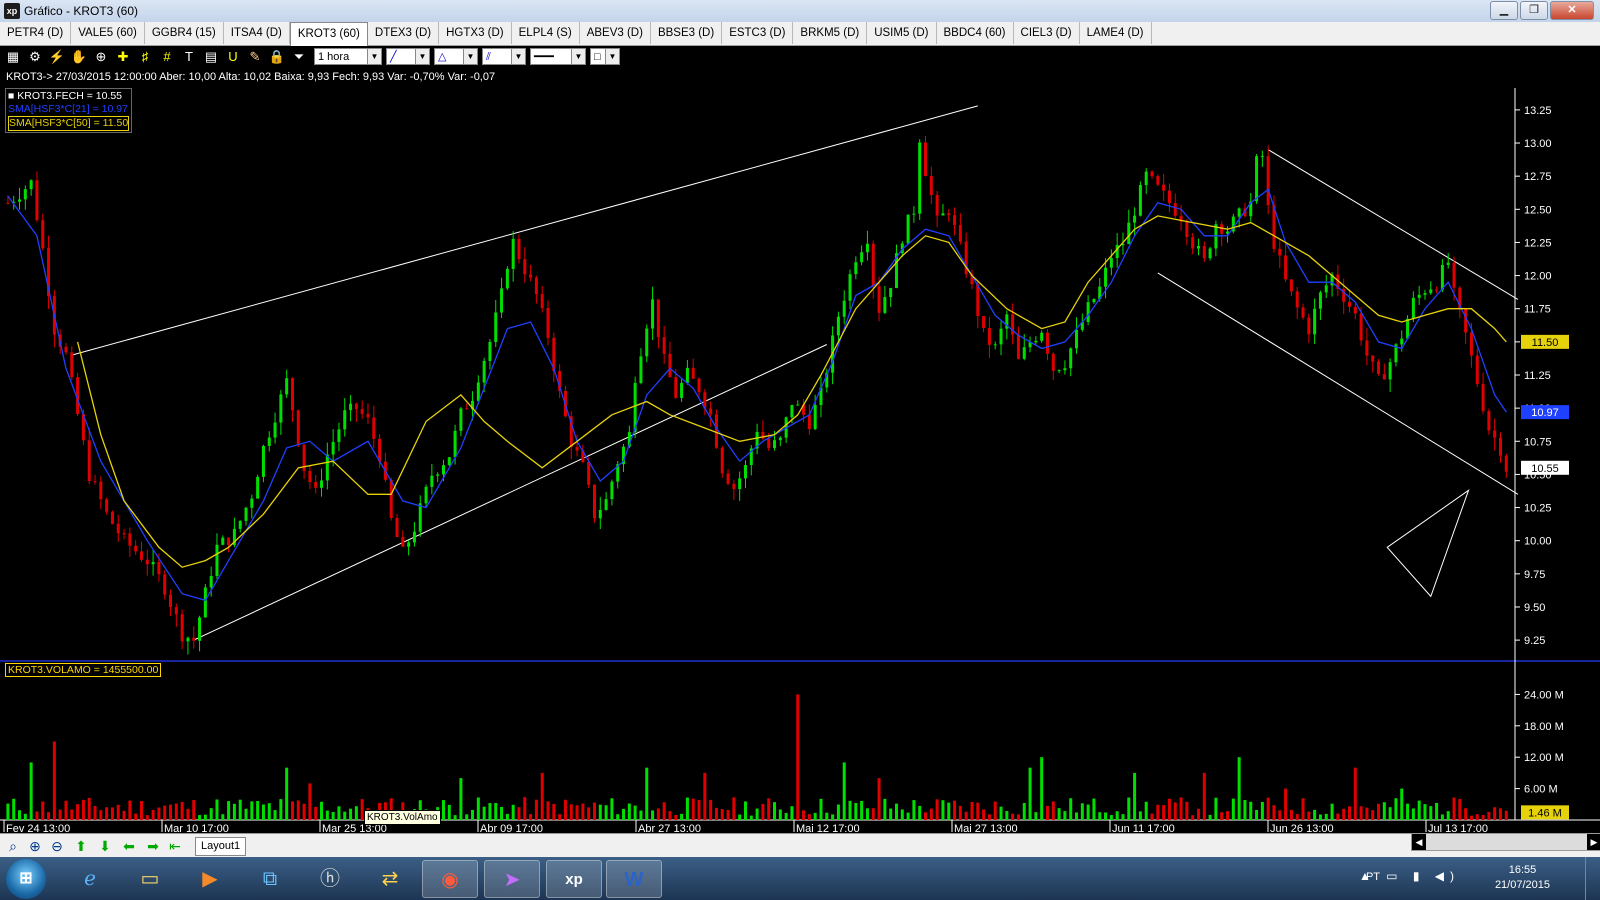 The image size is (1600, 900). What do you see at coordinates (830, 33) in the screenshot?
I see `tab-brkm5: BRKM5 (D)` at bounding box center [830, 33].